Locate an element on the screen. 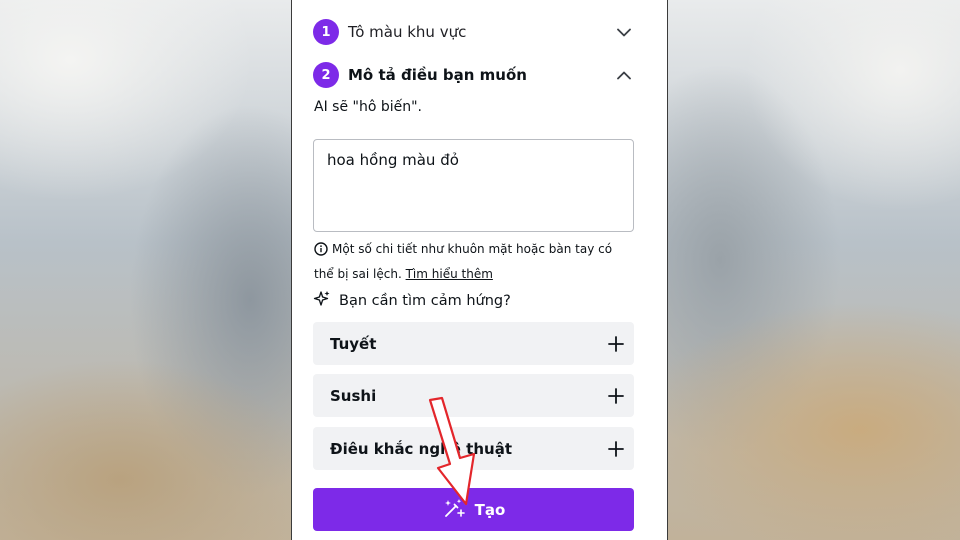 This screenshot has height=540, width=960. step-2-header: 2 Mô tả điều bạn muốn is located at coordinates (474, 75).